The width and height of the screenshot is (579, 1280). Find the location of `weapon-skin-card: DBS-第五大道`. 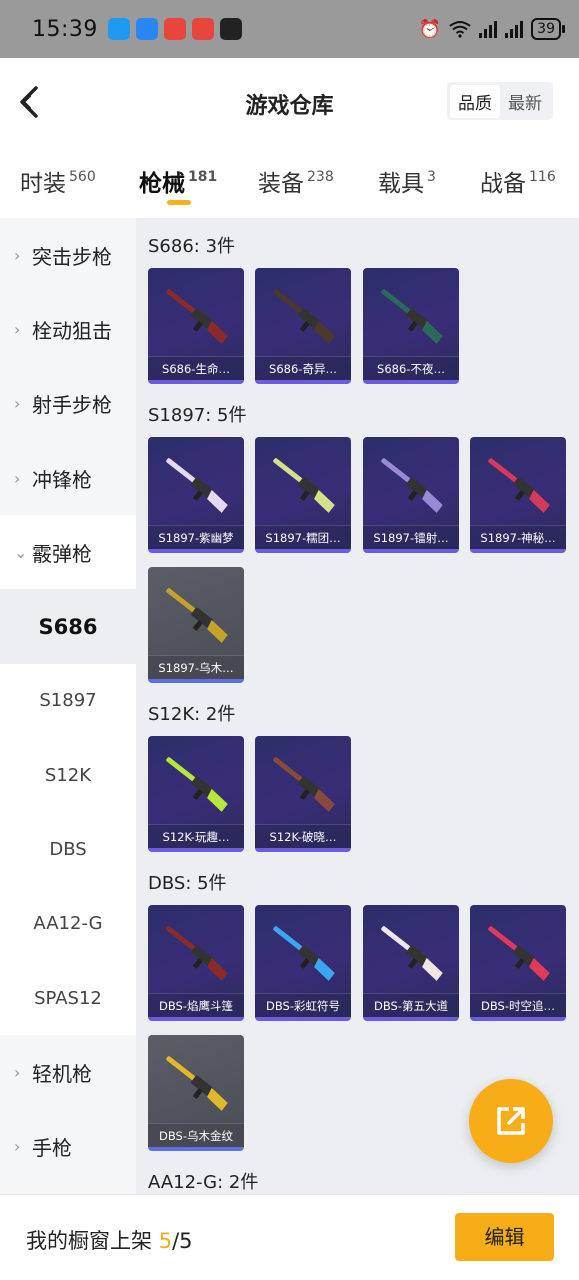

weapon-skin-card: DBS-第五大道 is located at coordinates (411, 963).